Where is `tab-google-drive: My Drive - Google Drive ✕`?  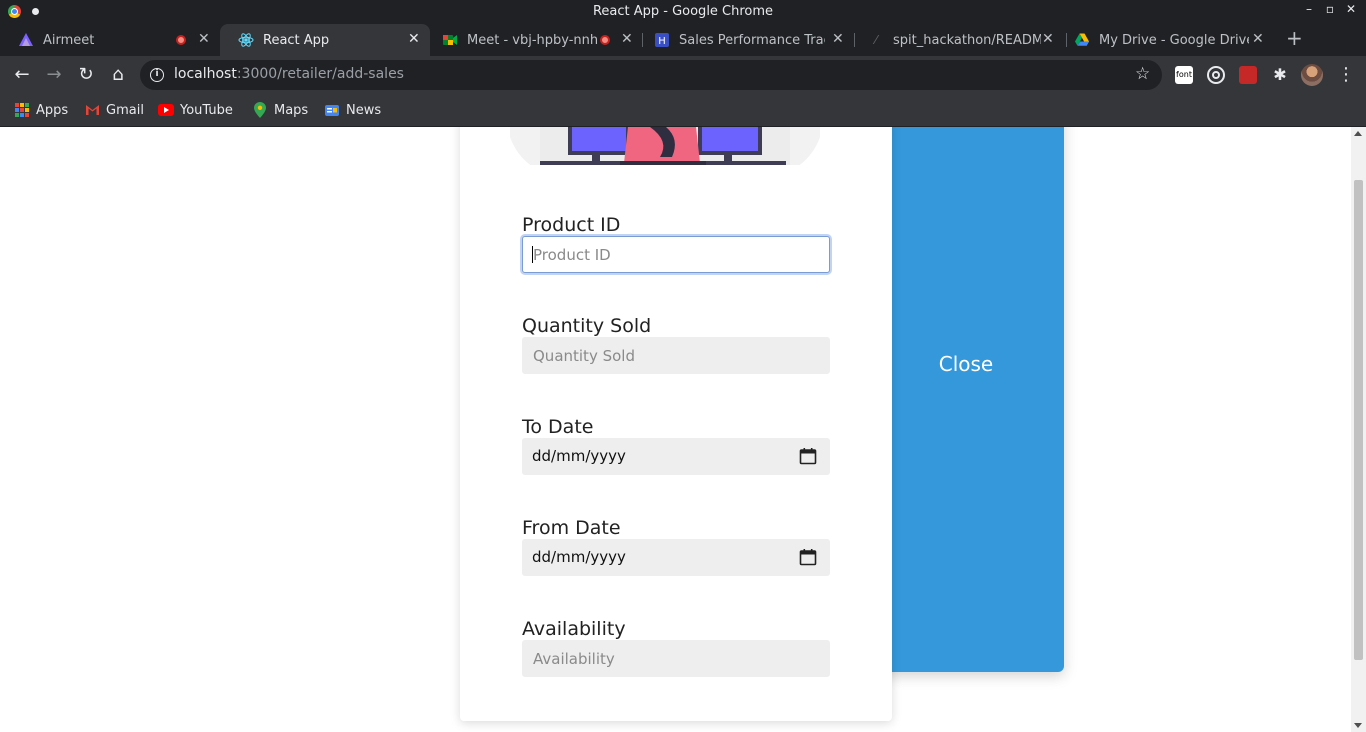 tab-google-drive: My Drive - Google Drive ✕ is located at coordinates (1165, 40).